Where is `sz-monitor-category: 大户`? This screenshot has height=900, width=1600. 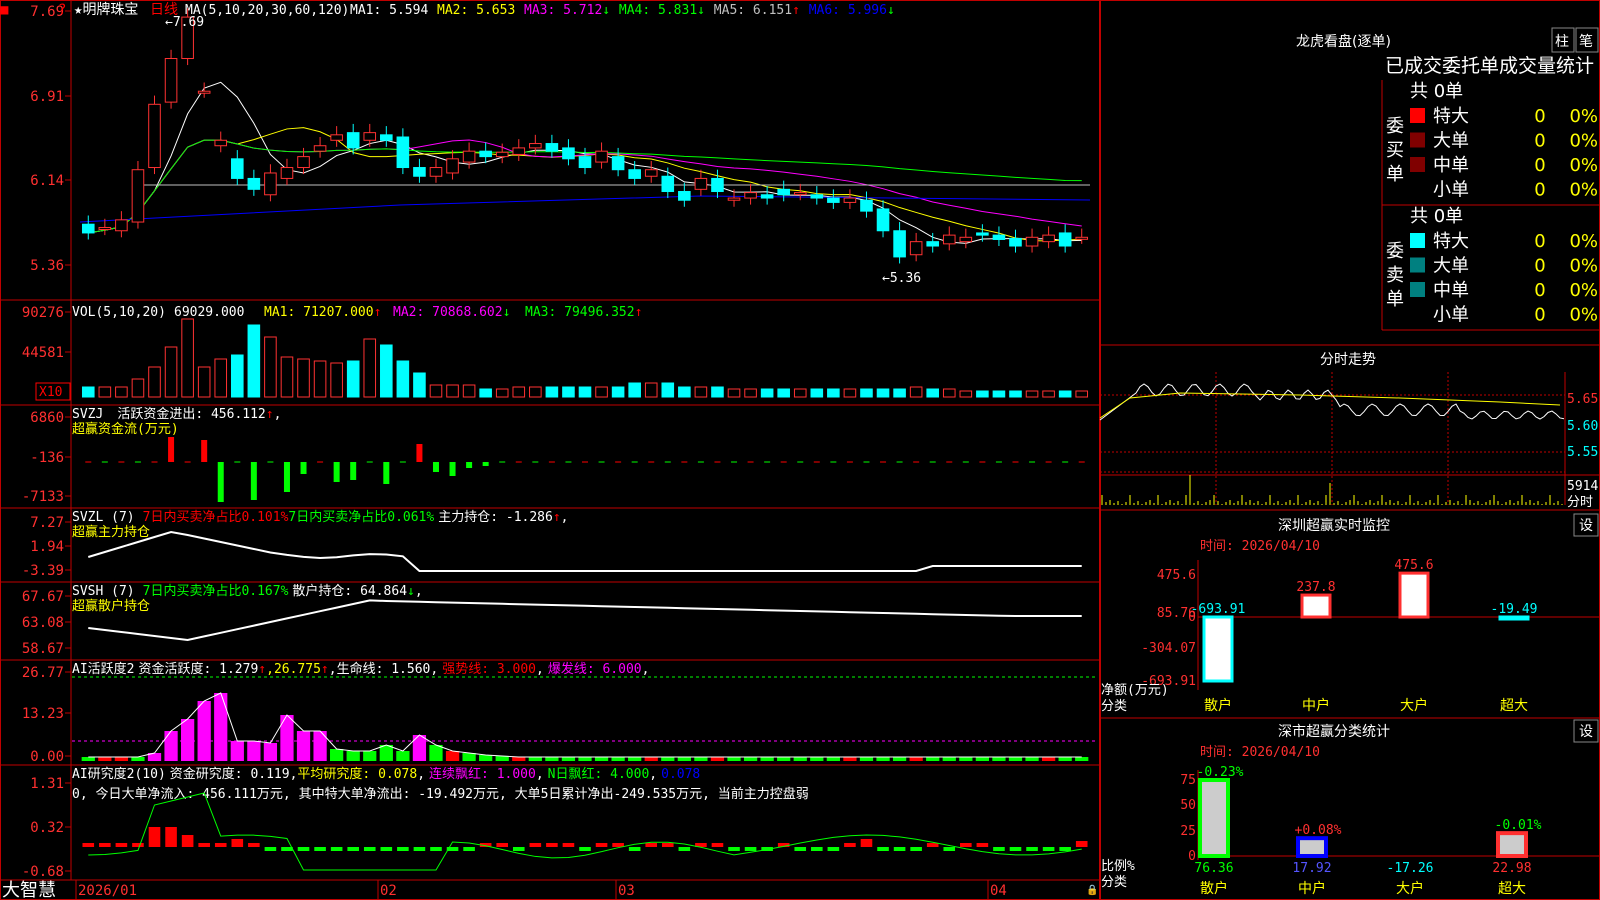
sz-monitor-category: 大户 is located at coordinates (1414, 705).